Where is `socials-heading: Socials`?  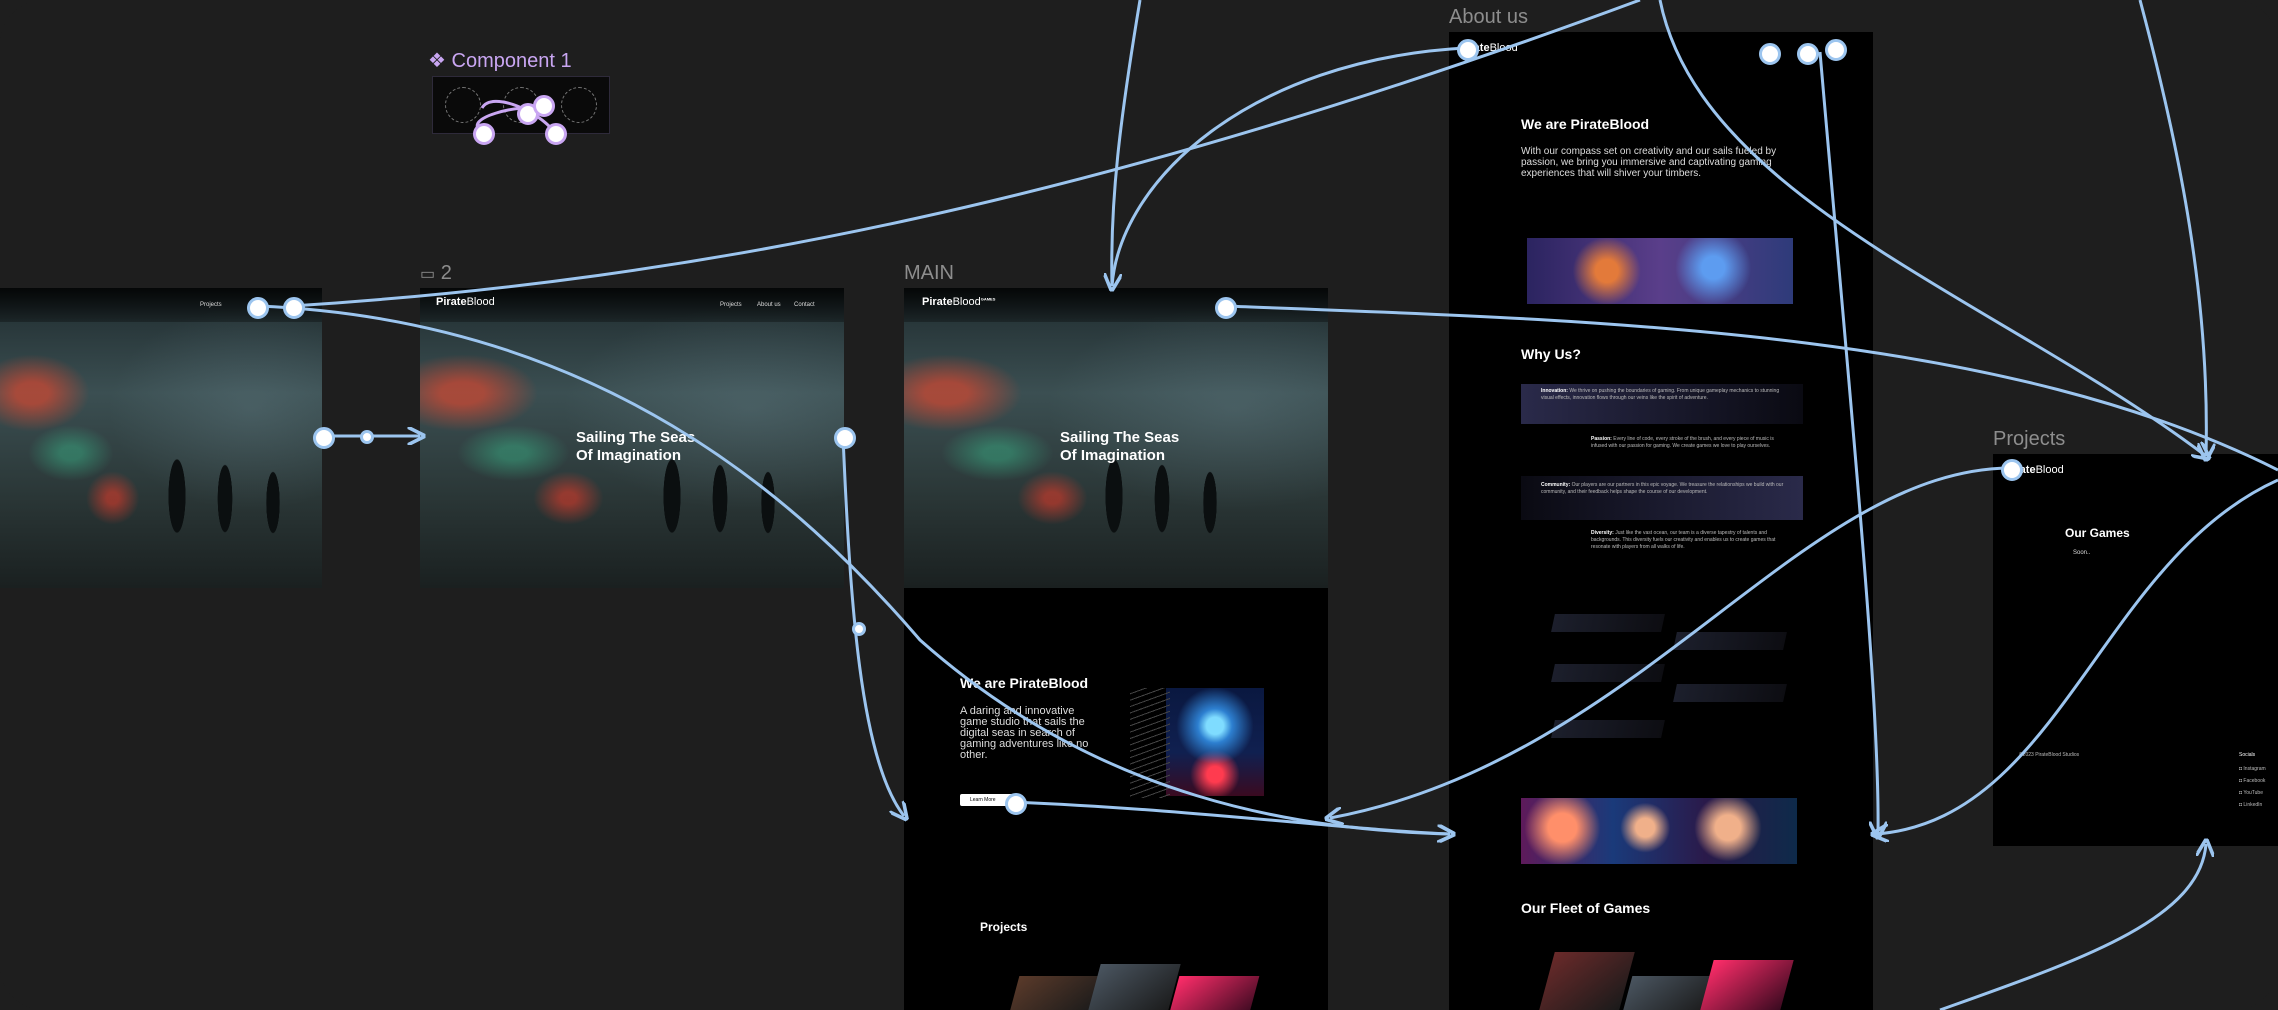
socials-heading: Socials is located at coordinates (2247, 755).